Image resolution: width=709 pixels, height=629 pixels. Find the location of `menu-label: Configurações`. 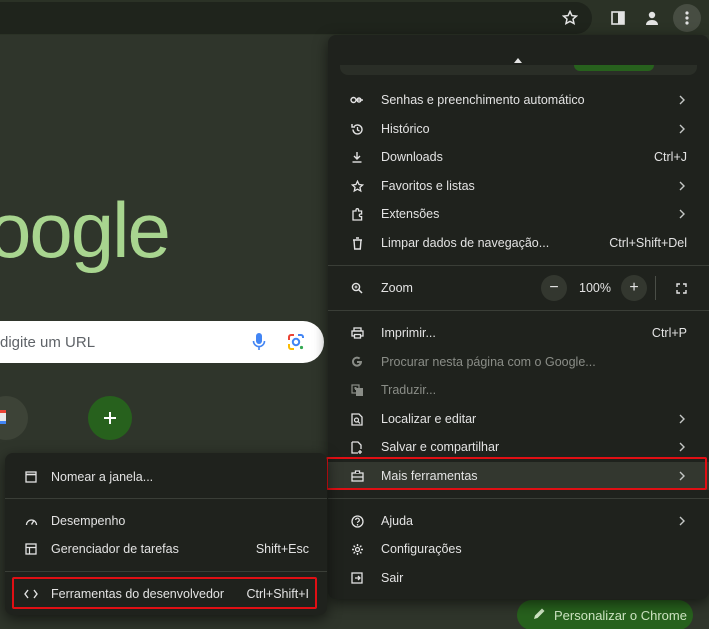

menu-label: Configurações is located at coordinates (421, 549).